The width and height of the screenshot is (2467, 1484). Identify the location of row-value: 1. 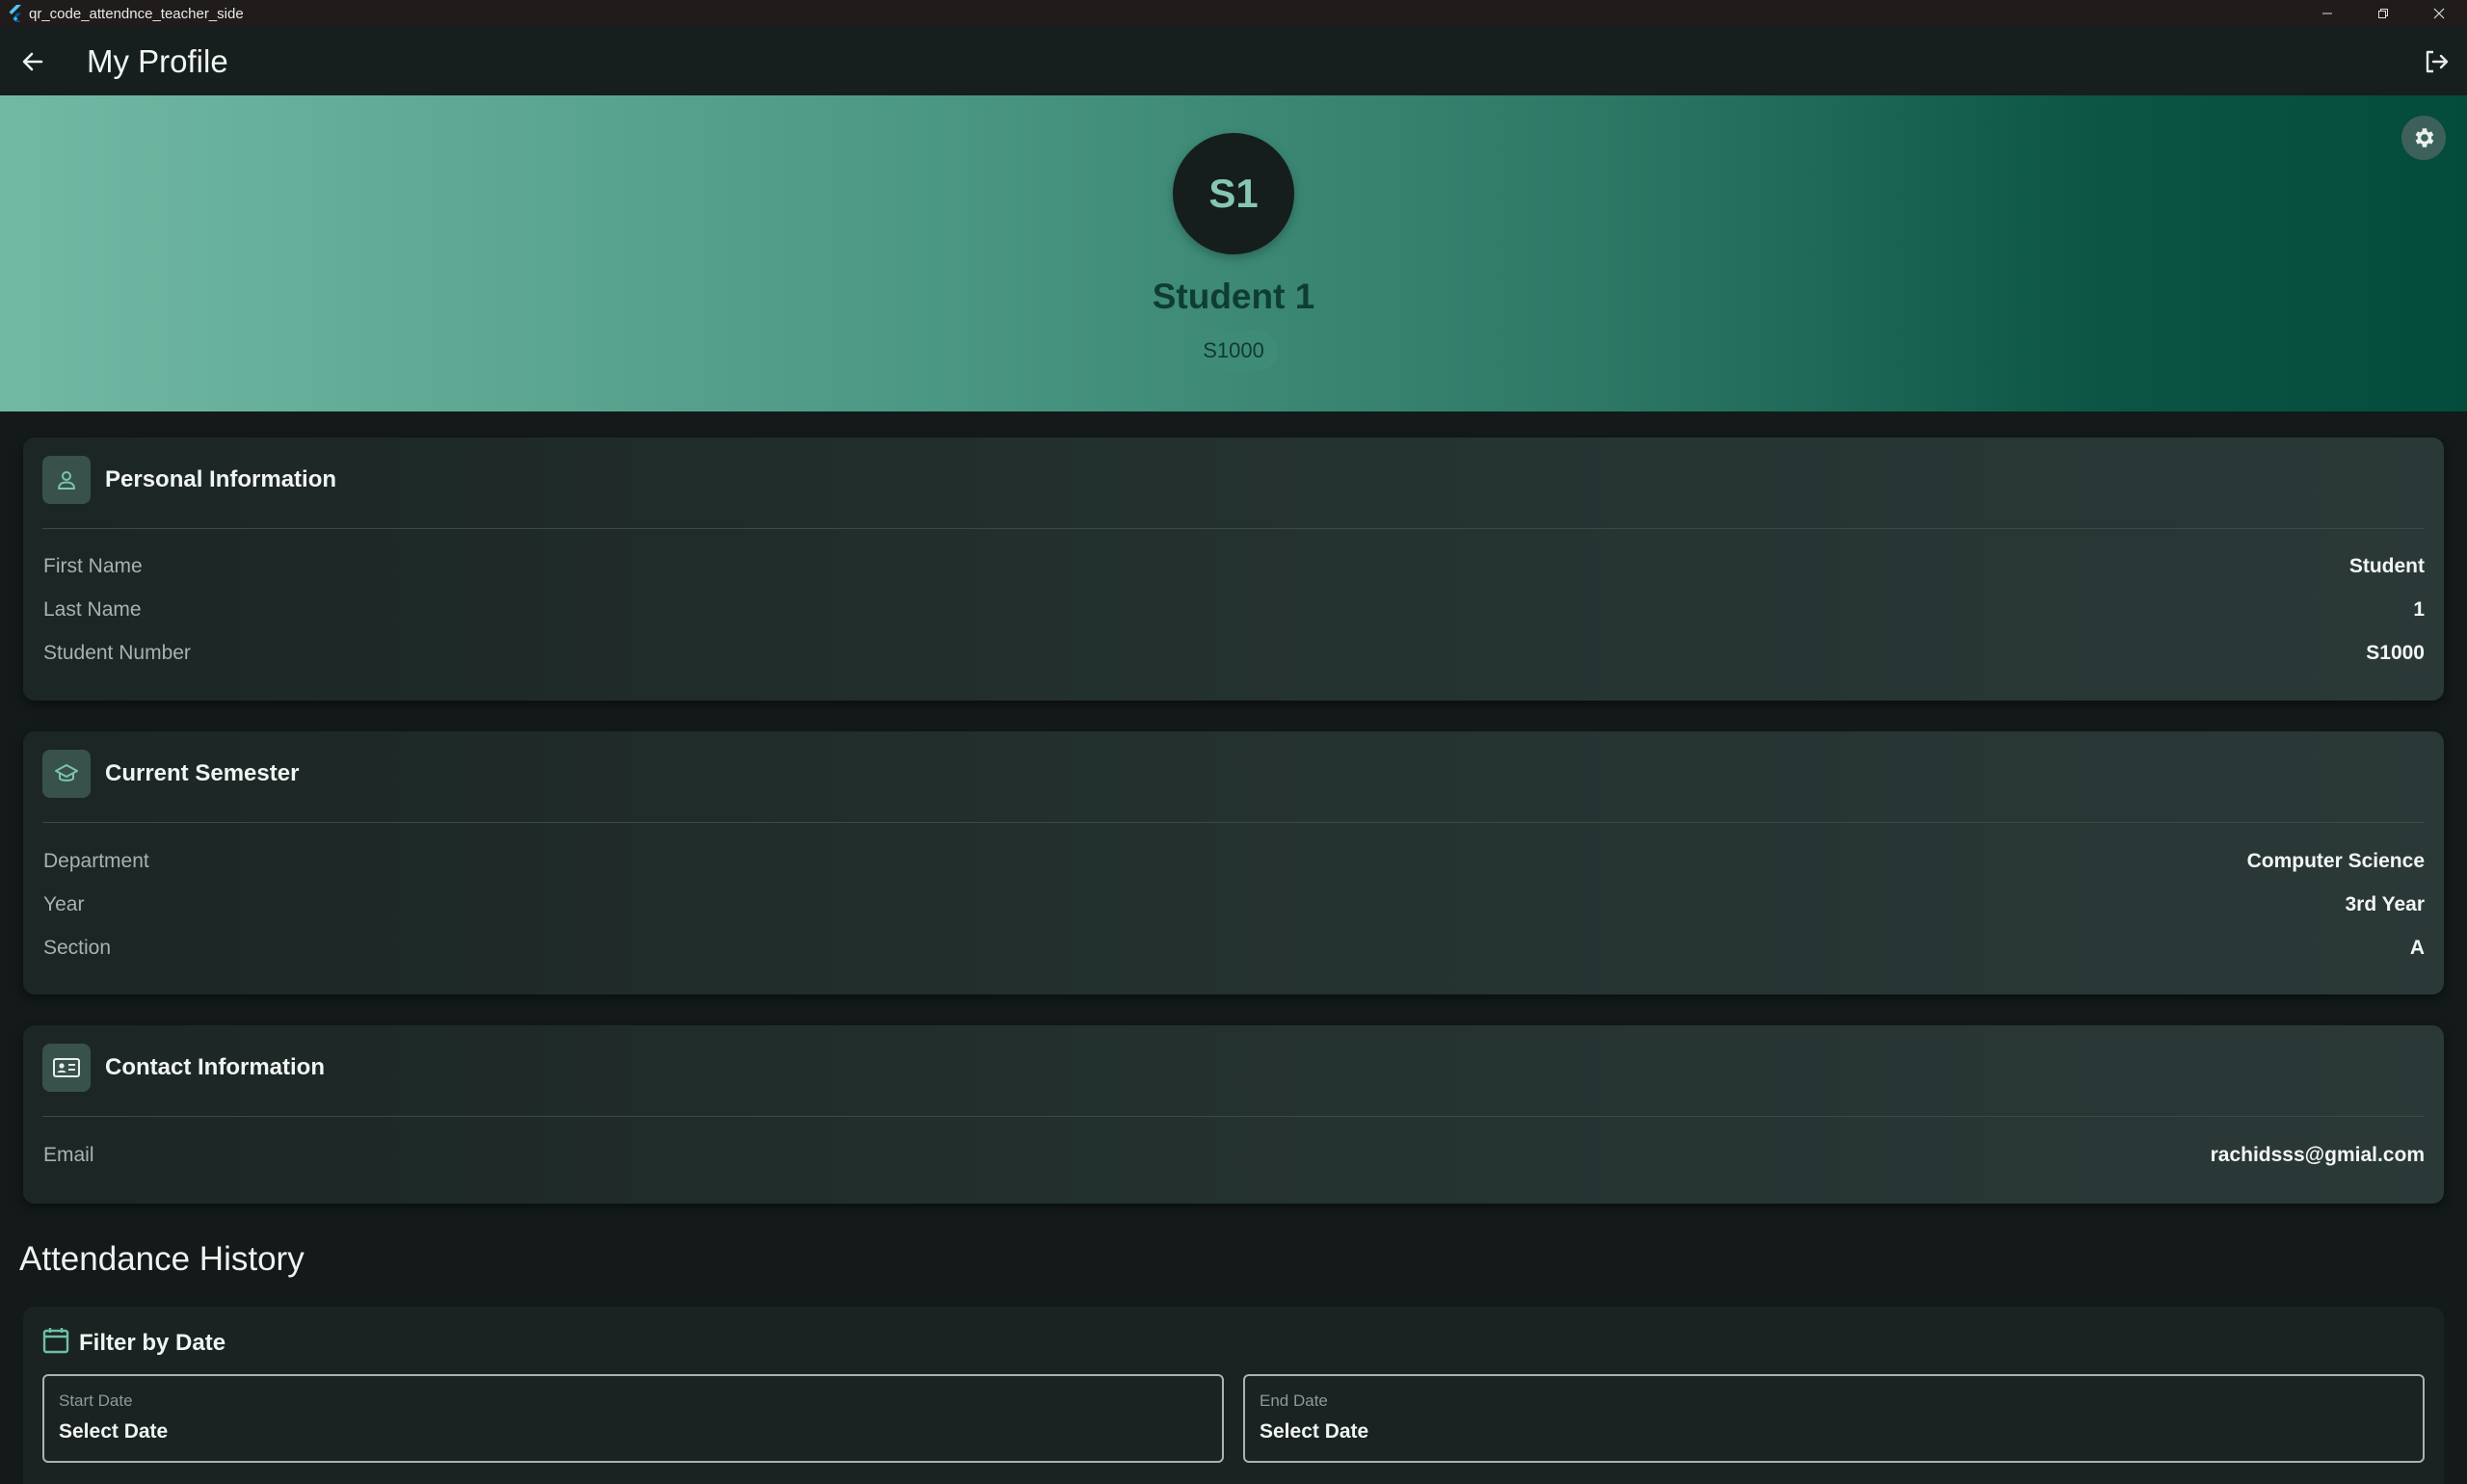
(2419, 609).